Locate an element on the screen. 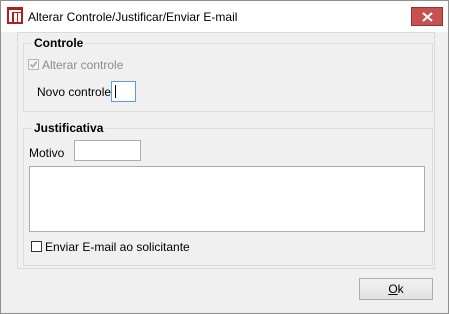 The image size is (449, 314). motivo-input is located at coordinates (107, 150).